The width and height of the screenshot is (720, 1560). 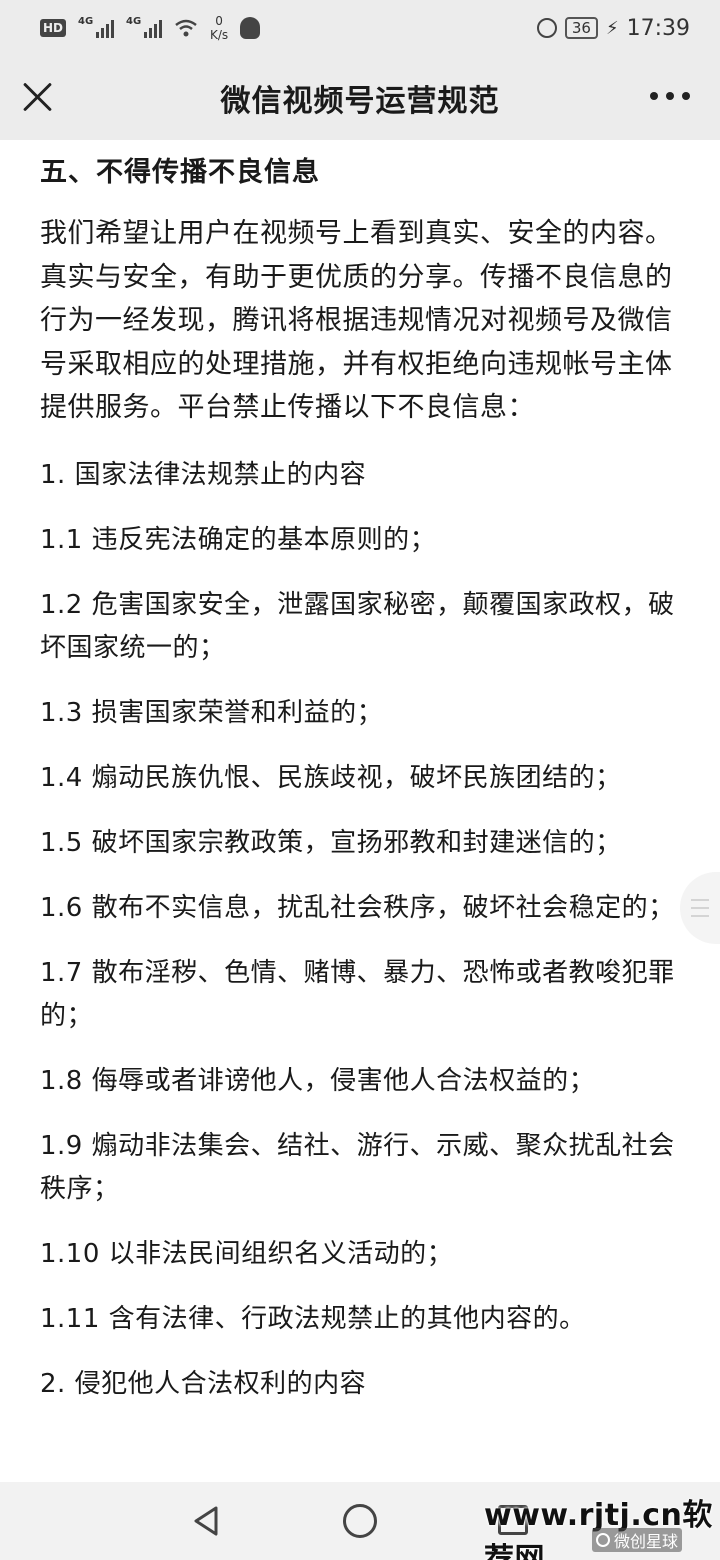 I want to click on list-item: 1.6 散布不实信息，扰乱社会秩序，破坏社会稳定的；, so click(x=357, y=907).